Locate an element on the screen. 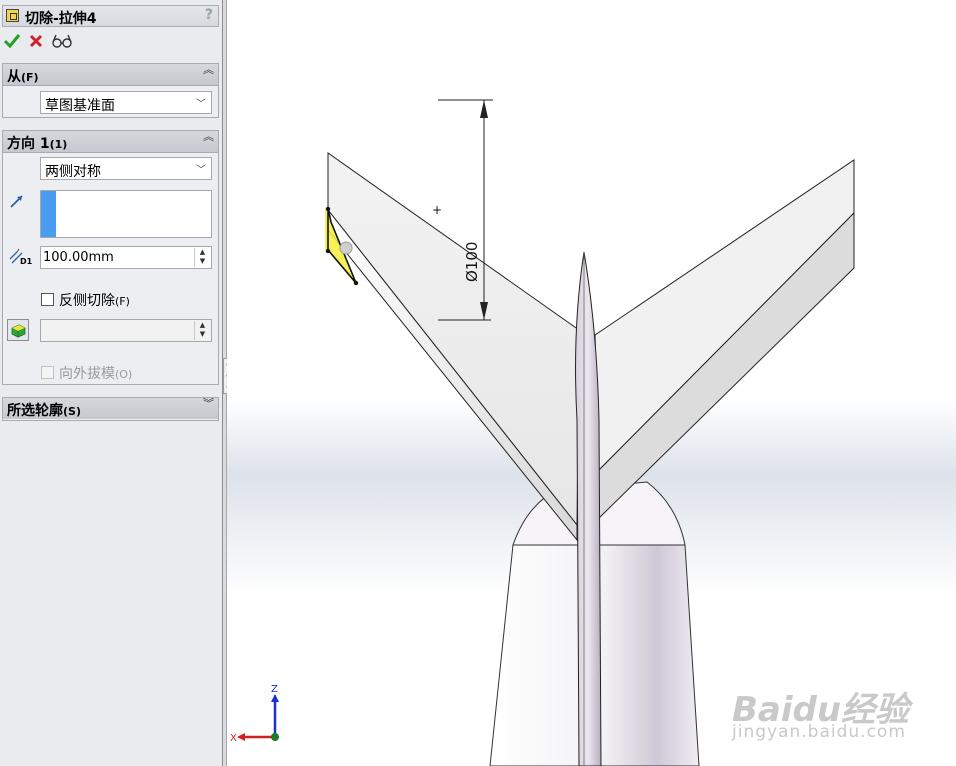 The image size is (956, 766). watermark: Baidu经验 jingyan.baidu.com is located at coordinates (820, 712).